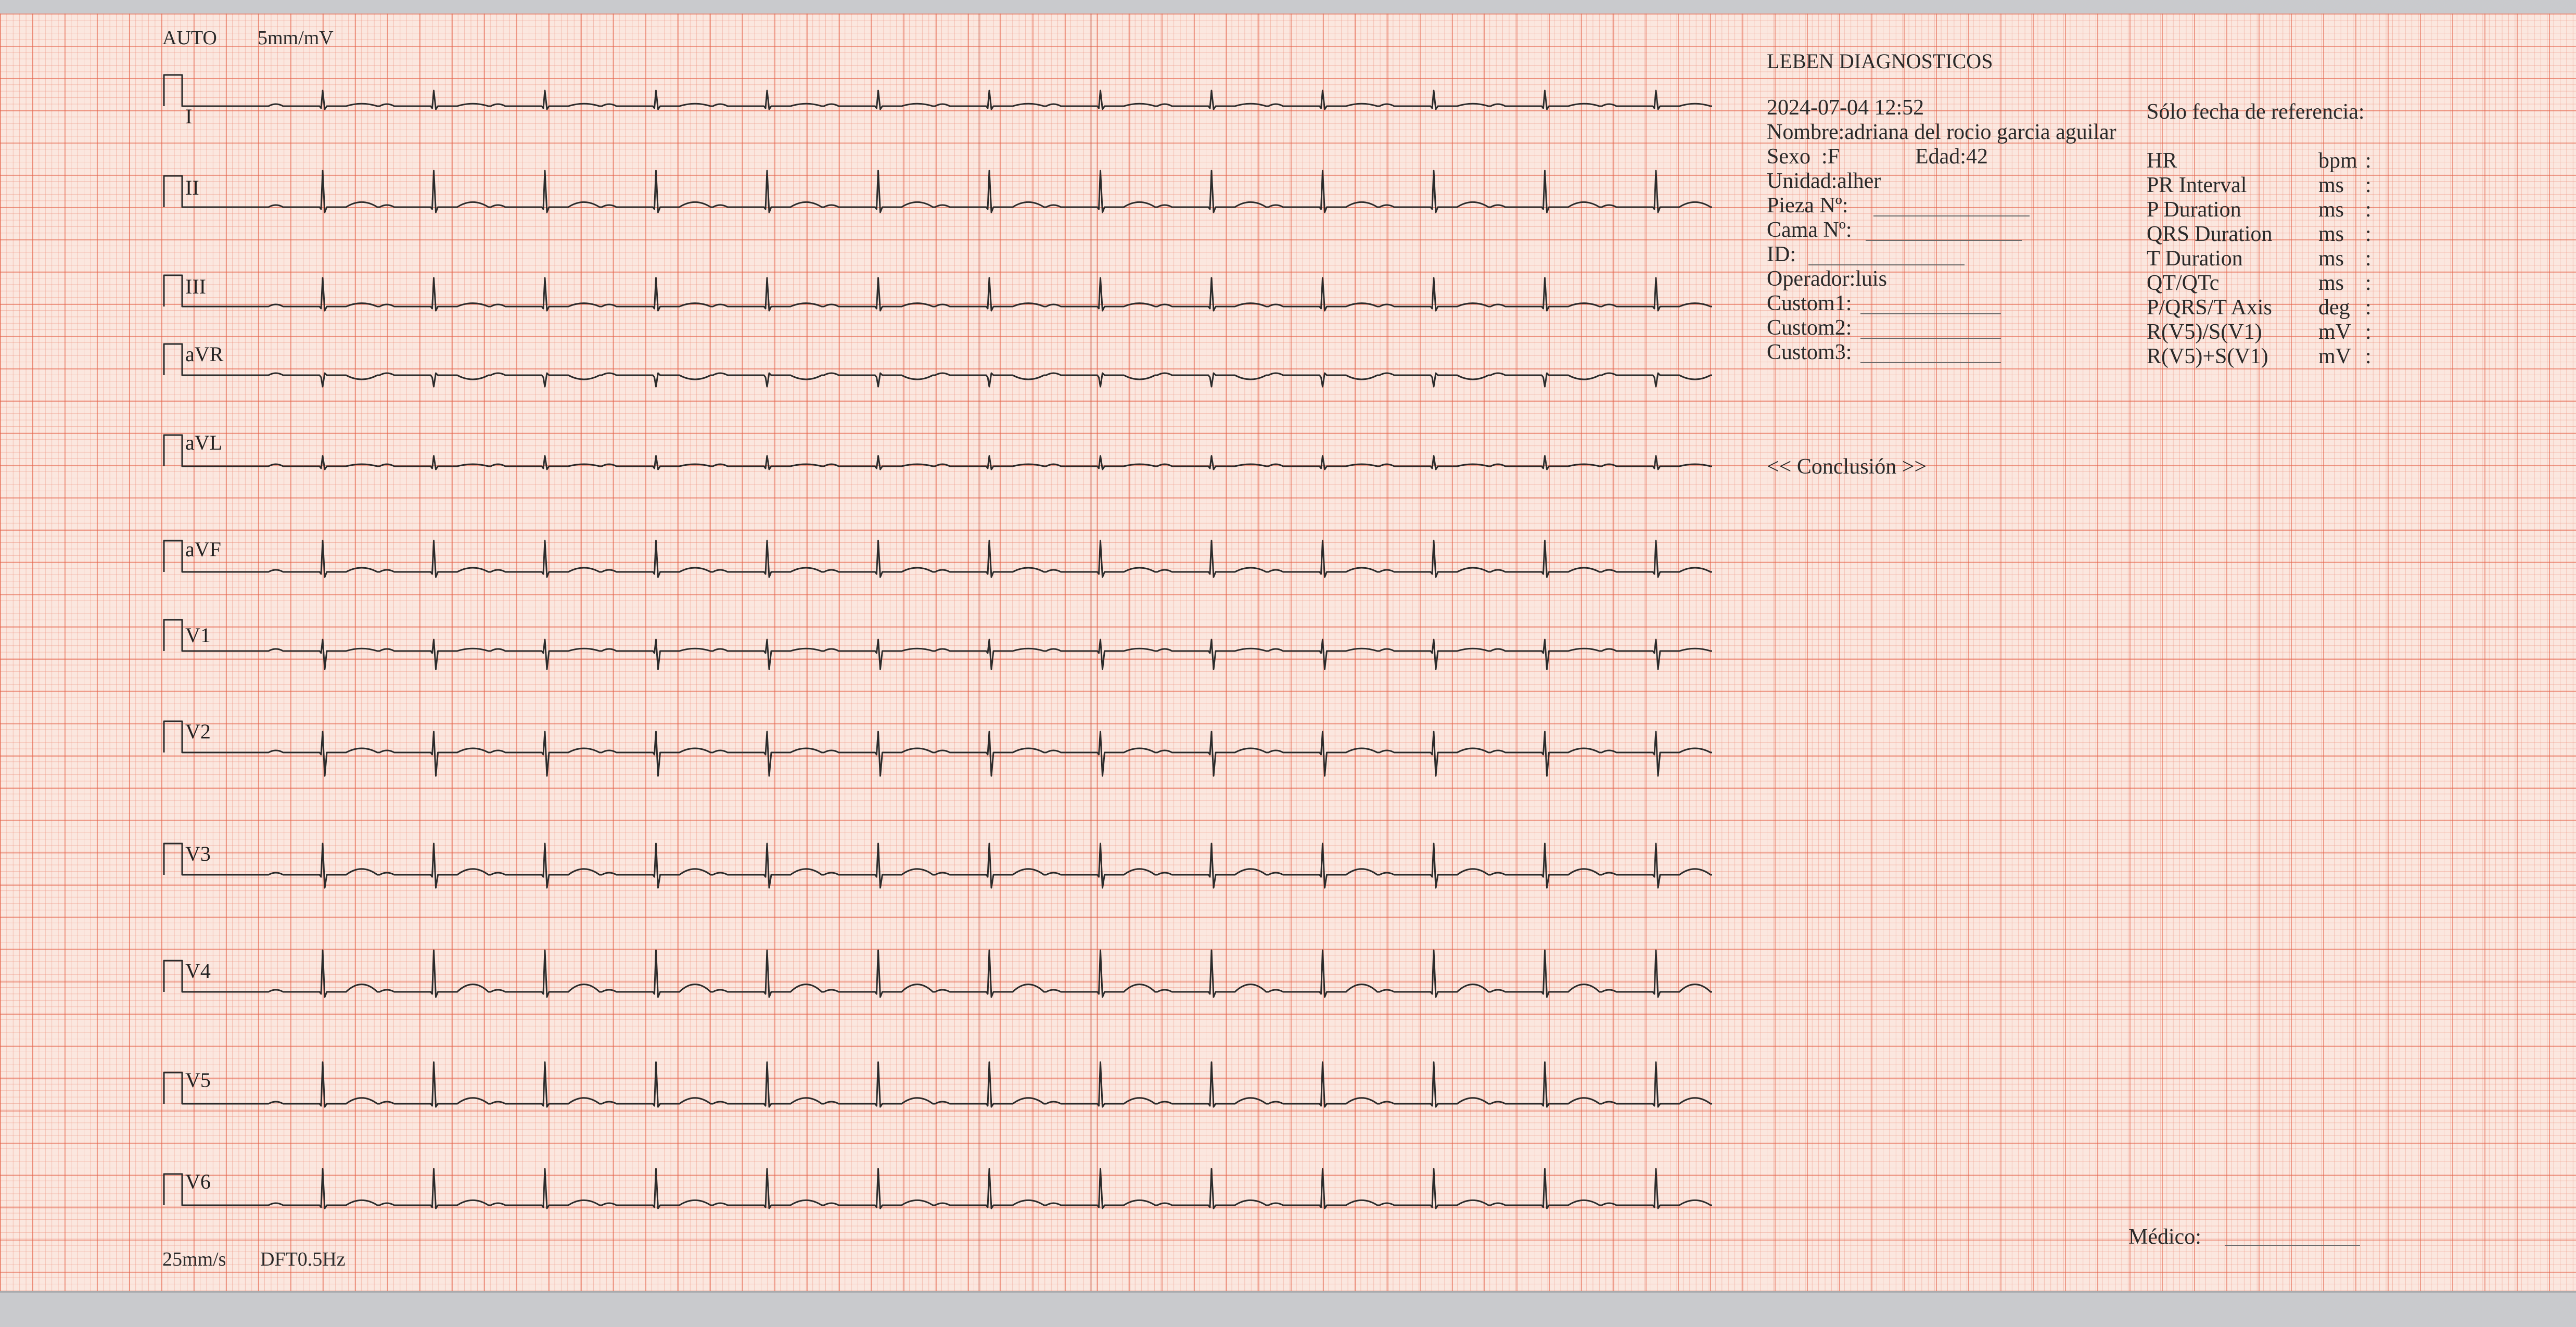 The width and height of the screenshot is (2576, 1327). Describe the element at coordinates (2209, 308) in the screenshot. I see `measurement-label: P/QRS/T Axis` at that location.